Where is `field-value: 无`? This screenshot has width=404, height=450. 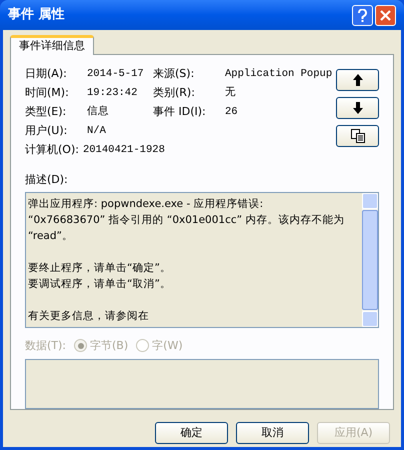 field-value: 无 is located at coordinates (231, 93).